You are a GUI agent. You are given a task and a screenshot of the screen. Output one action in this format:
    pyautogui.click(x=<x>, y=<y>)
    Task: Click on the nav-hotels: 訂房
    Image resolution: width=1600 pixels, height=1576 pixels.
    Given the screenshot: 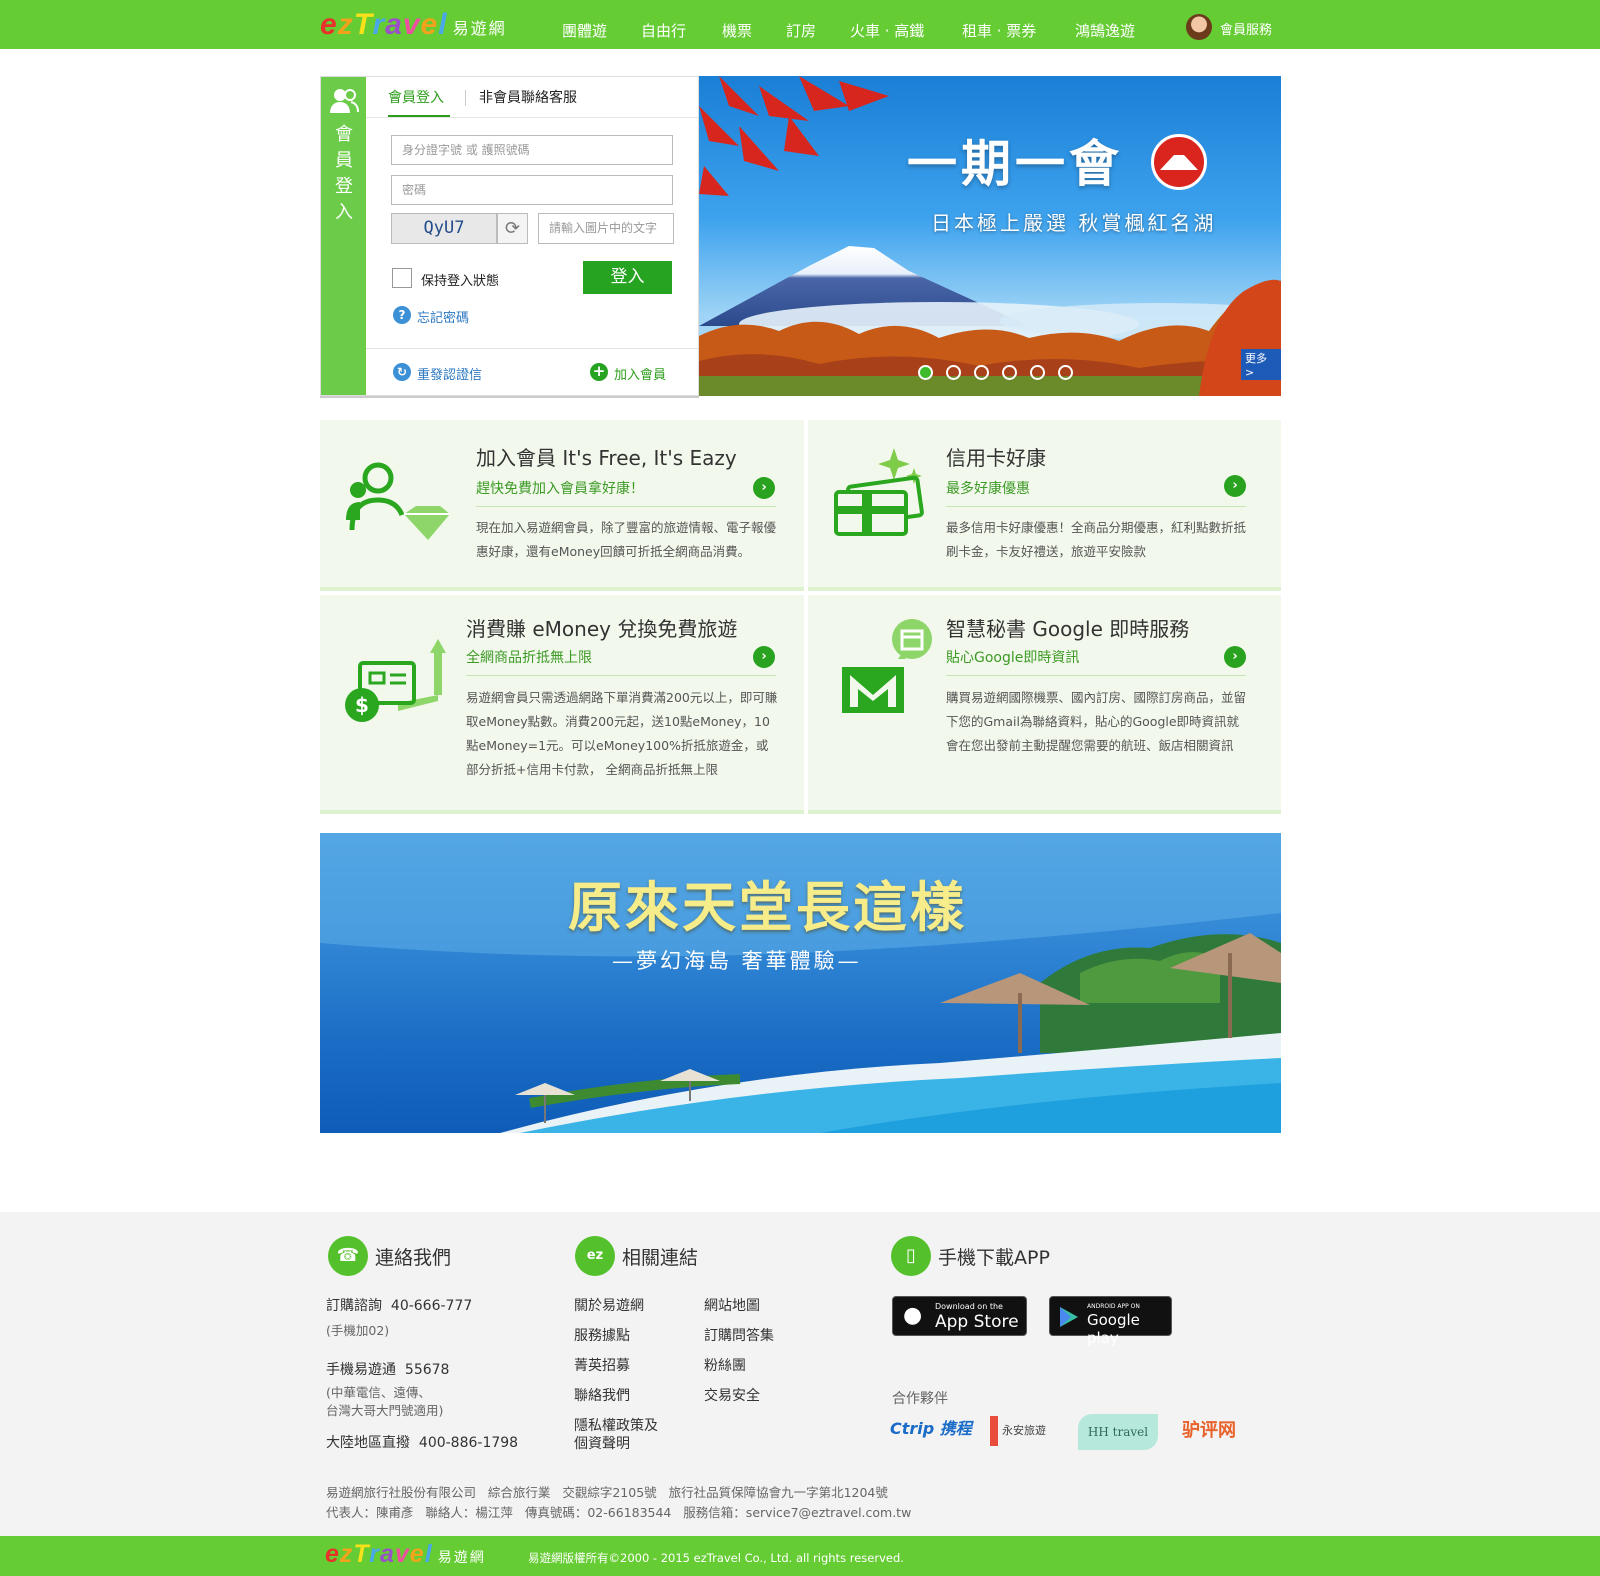 What is the action you would take?
    pyautogui.click(x=801, y=30)
    